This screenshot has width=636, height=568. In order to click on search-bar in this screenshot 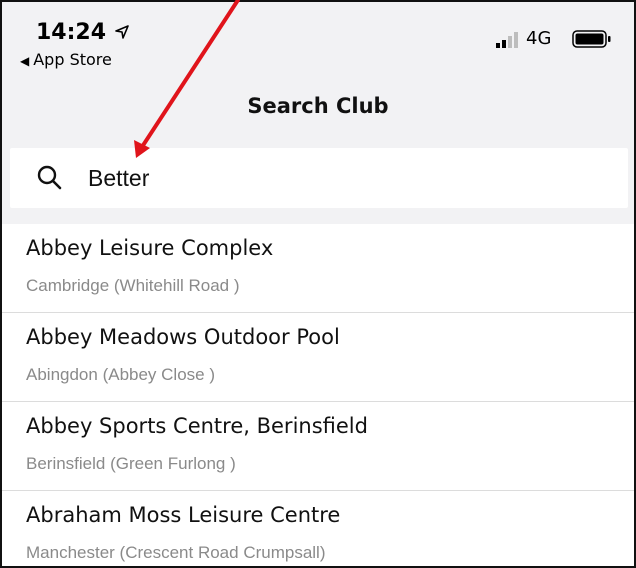, I will do `click(319, 178)`.